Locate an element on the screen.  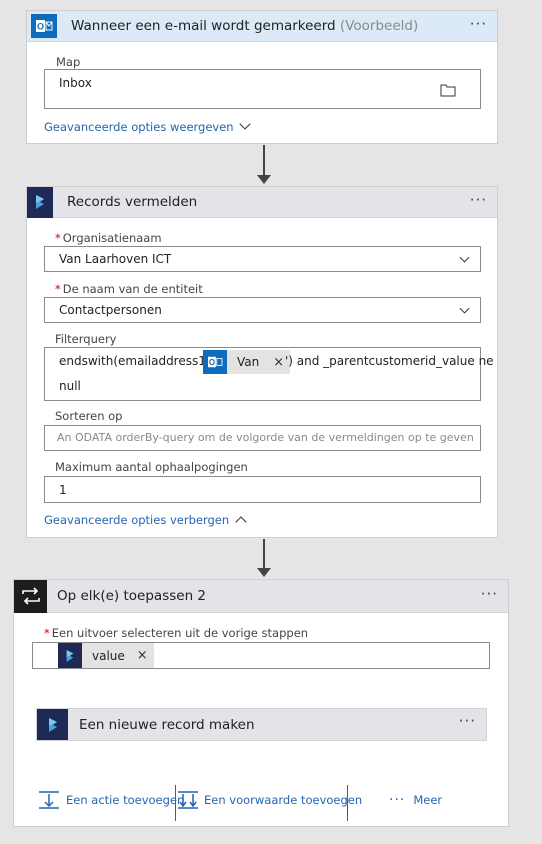
preview-badge: (Voorbeeld) is located at coordinates (379, 26).